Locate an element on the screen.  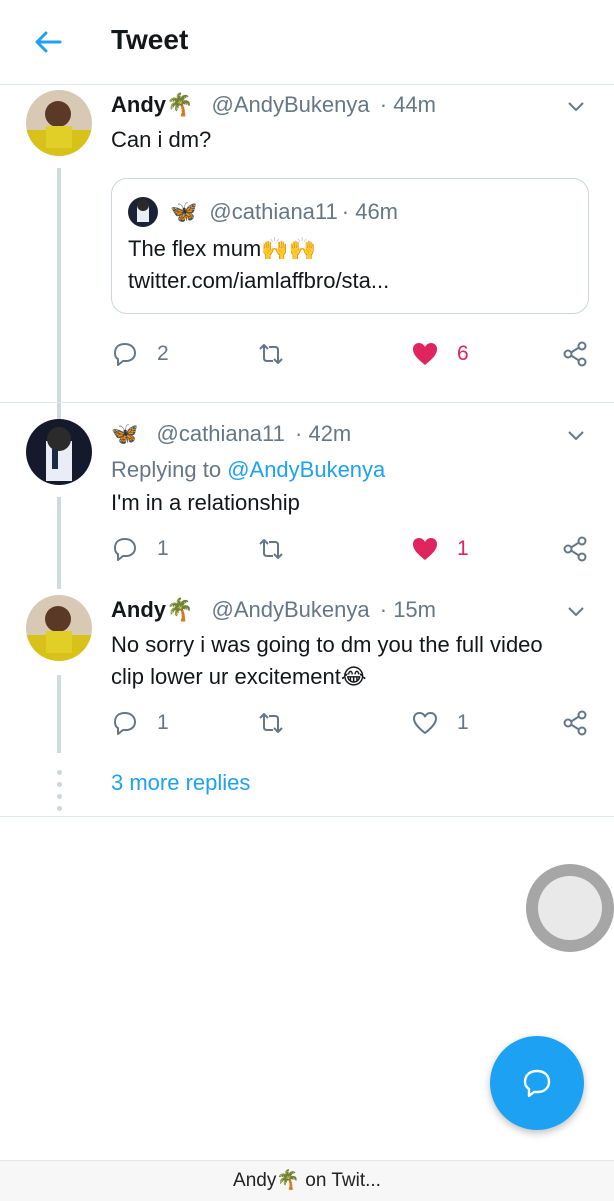
timestamp: · 15m is located at coordinates (407, 609).